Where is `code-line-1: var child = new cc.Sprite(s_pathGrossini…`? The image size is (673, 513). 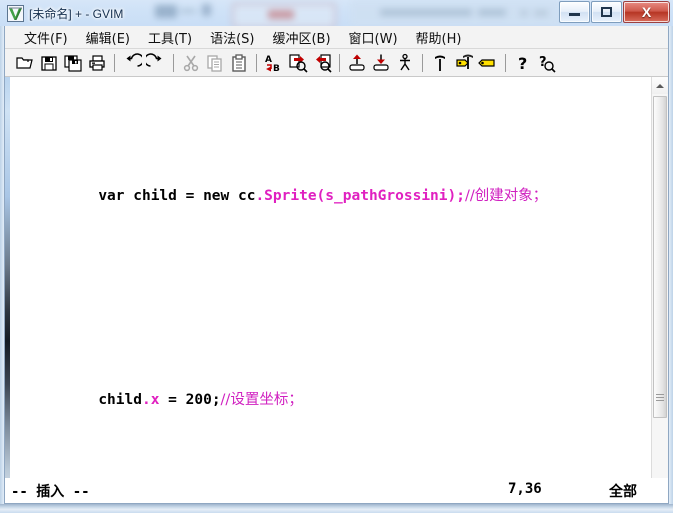
code-line-1: var child = new cc.Sprite(s_pathGrossini… is located at coordinates (326, 174).